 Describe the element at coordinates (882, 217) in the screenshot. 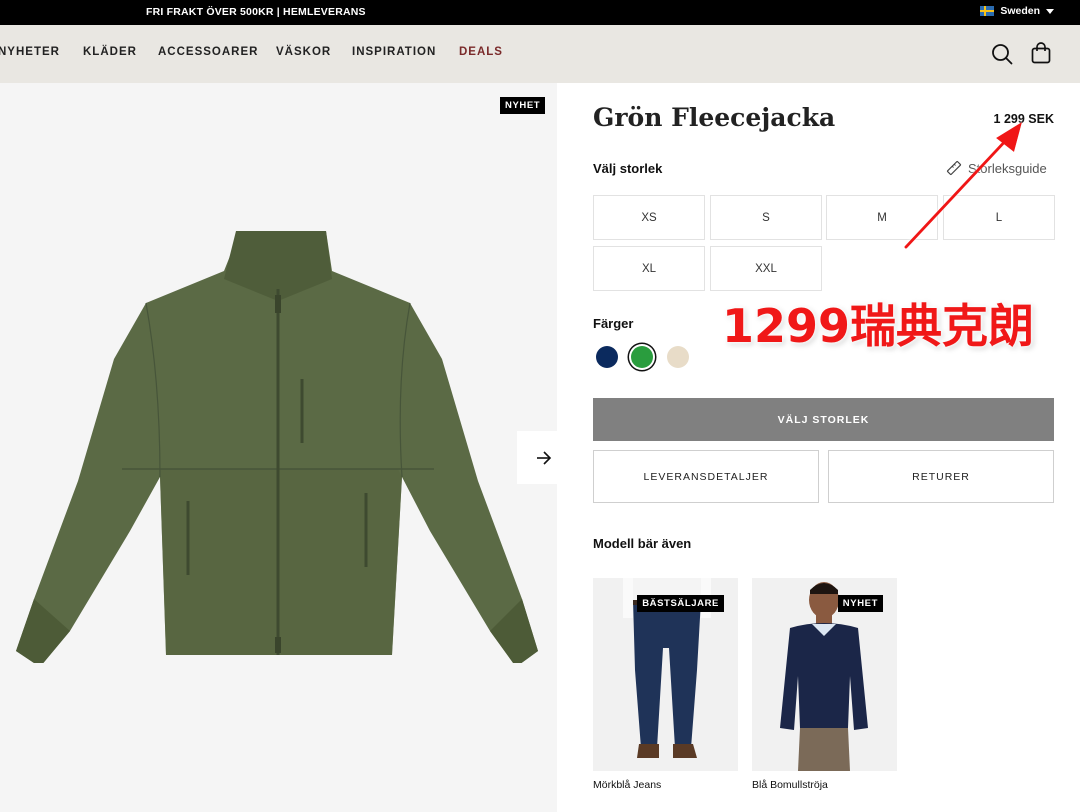

I see `size-option-m: M` at that location.